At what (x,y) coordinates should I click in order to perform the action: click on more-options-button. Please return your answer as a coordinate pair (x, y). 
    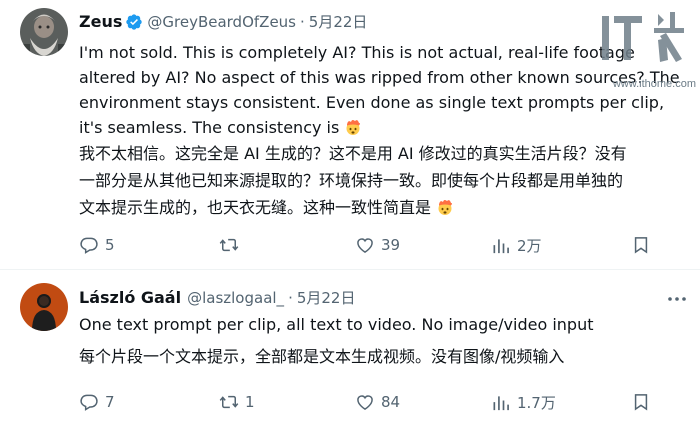
    Looking at the image, I should click on (677, 298).